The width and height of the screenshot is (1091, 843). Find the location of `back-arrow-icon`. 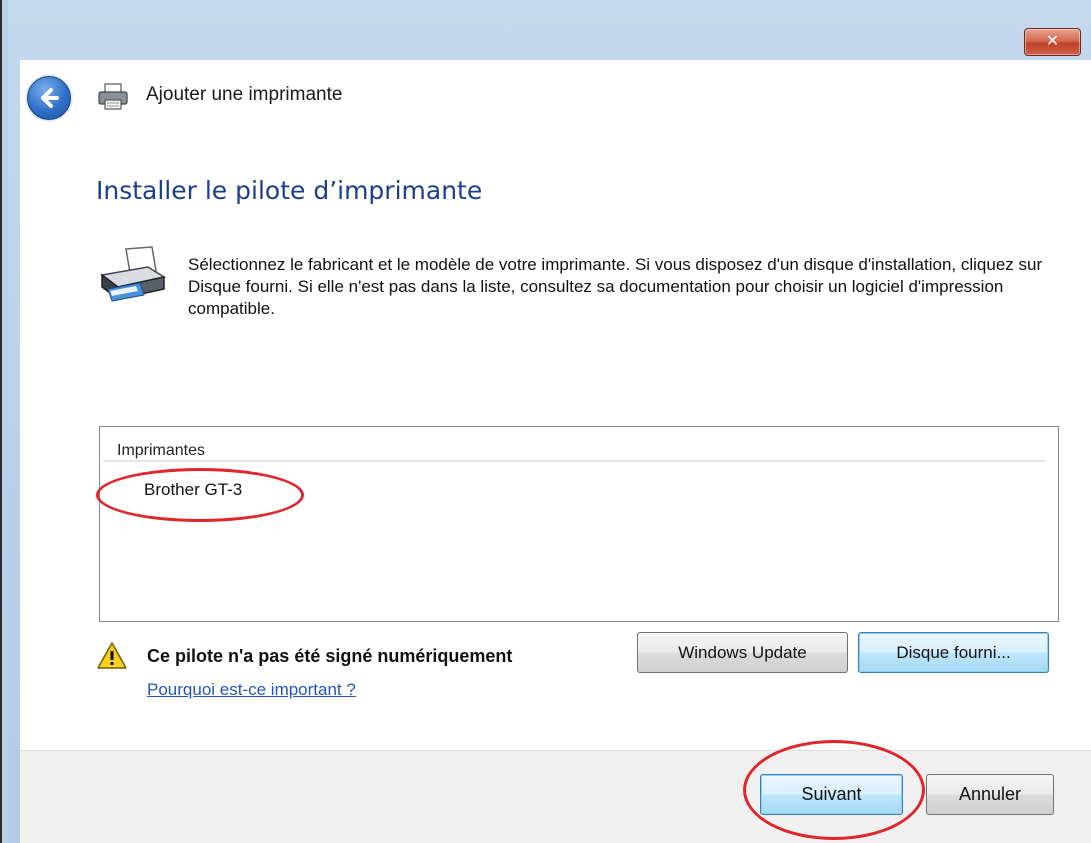

back-arrow-icon is located at coordinates (50, 98).